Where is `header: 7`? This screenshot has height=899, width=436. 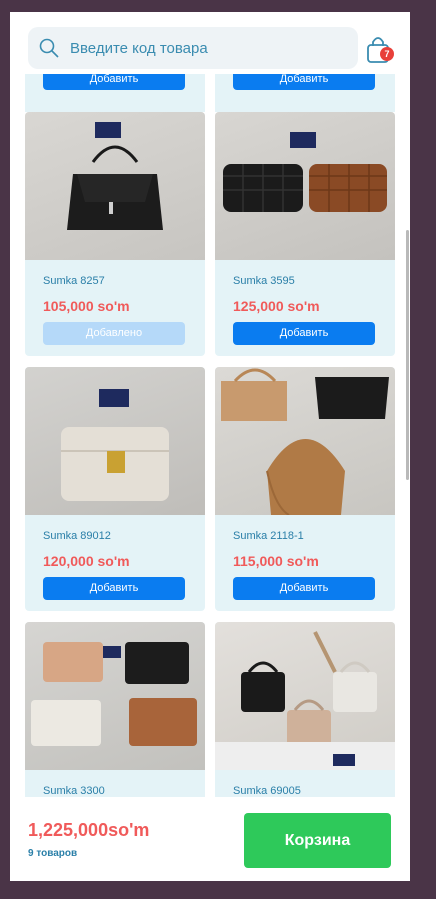 header: 7 is located at coordinates (210, 43).